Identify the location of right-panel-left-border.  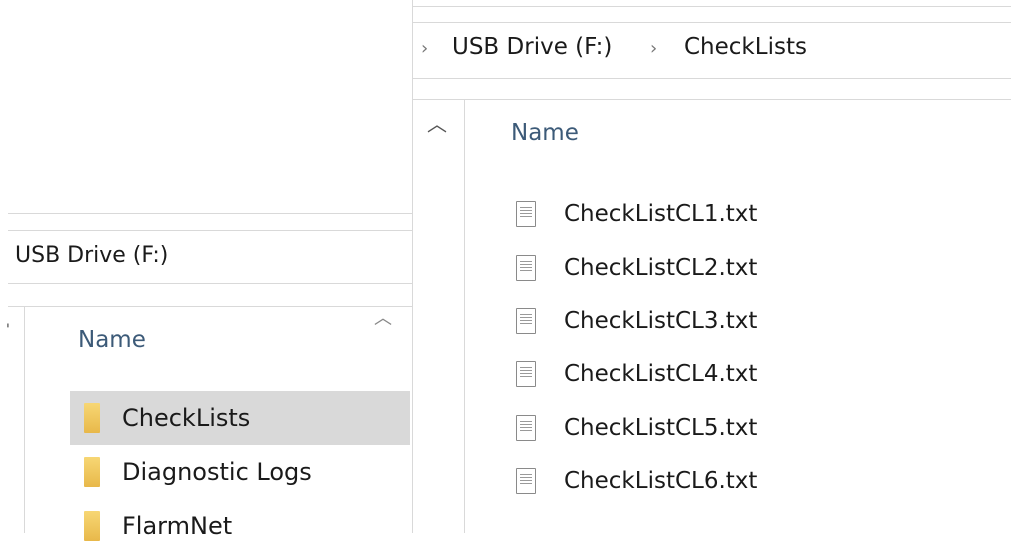
(412, 266).